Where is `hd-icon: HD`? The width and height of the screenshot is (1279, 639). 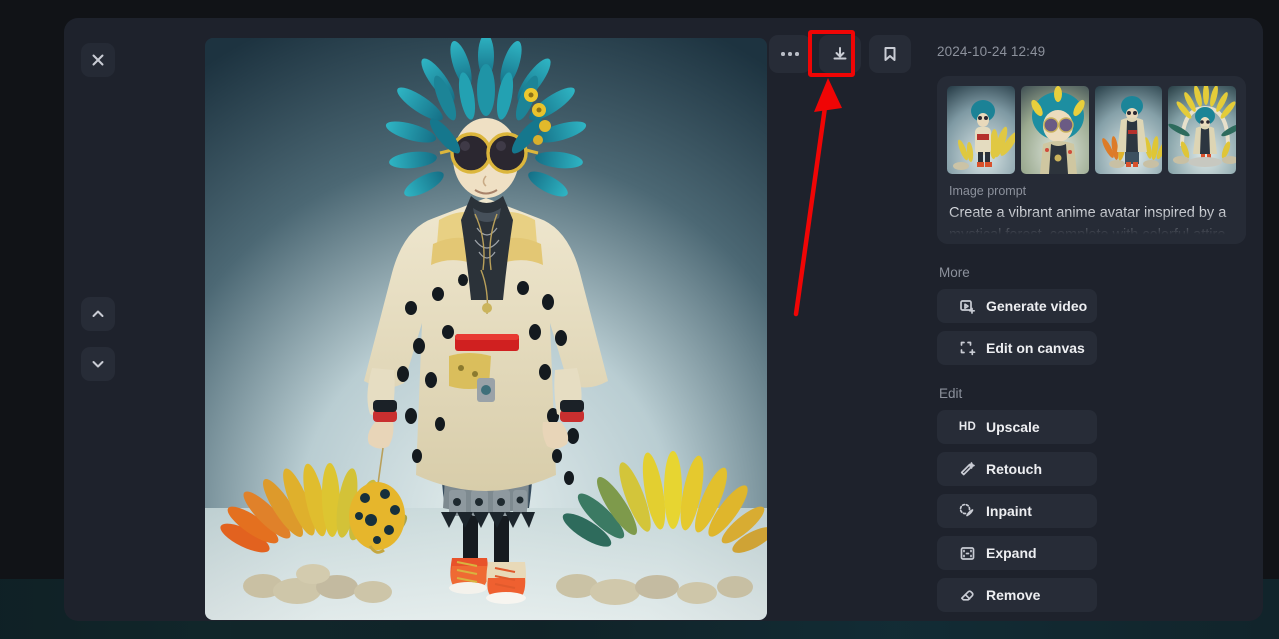
hd-icon: HD is located at coordinates (967, 427).